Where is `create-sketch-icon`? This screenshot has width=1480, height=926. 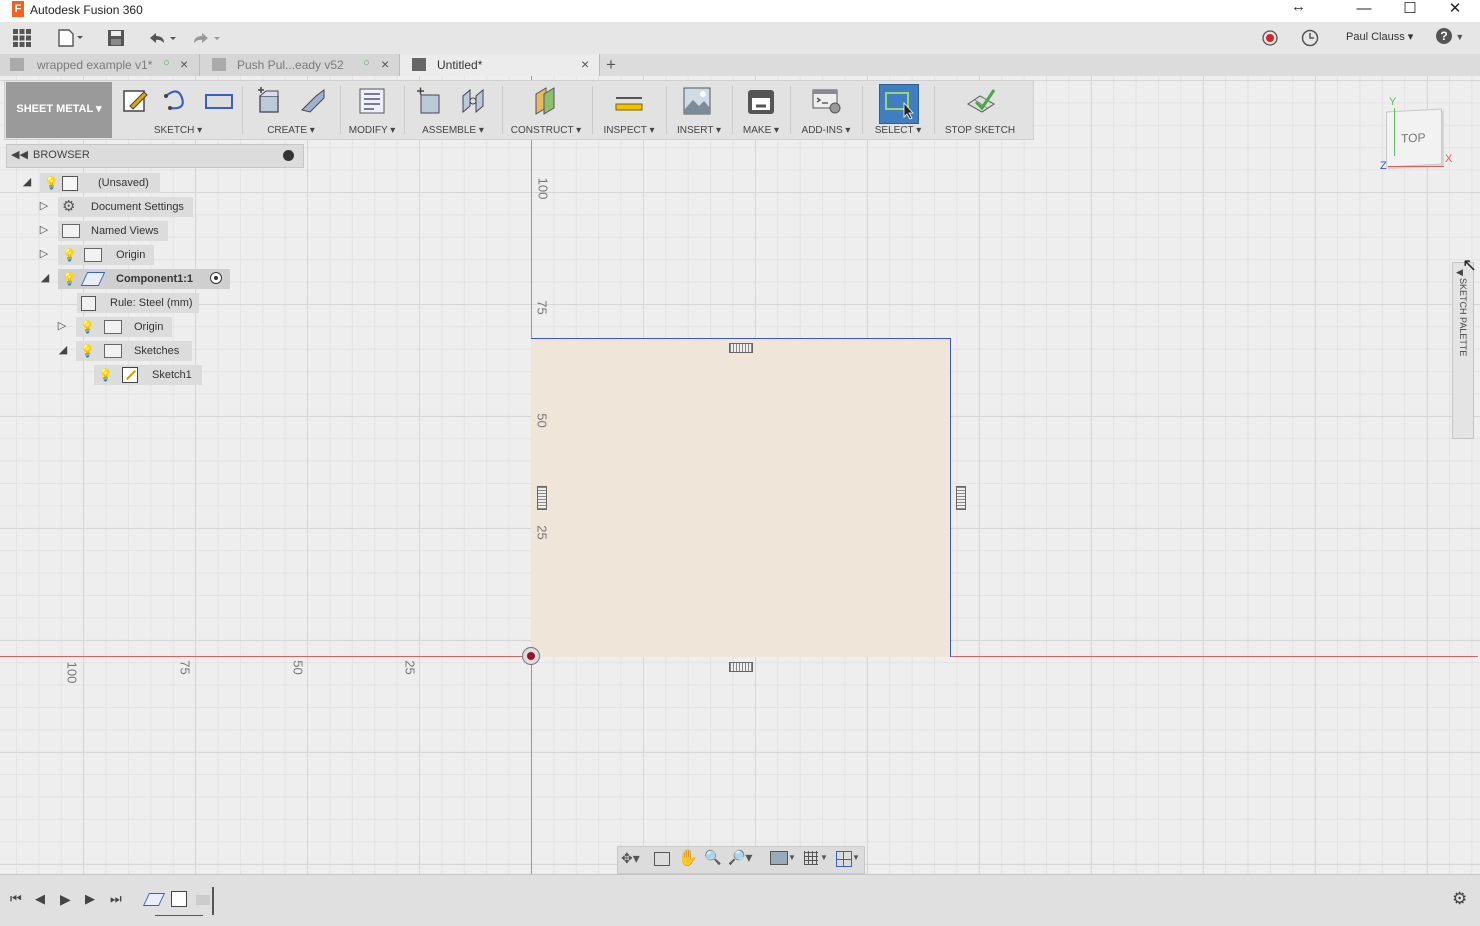 create-sketch-icon is located at coordinates (135, 101).